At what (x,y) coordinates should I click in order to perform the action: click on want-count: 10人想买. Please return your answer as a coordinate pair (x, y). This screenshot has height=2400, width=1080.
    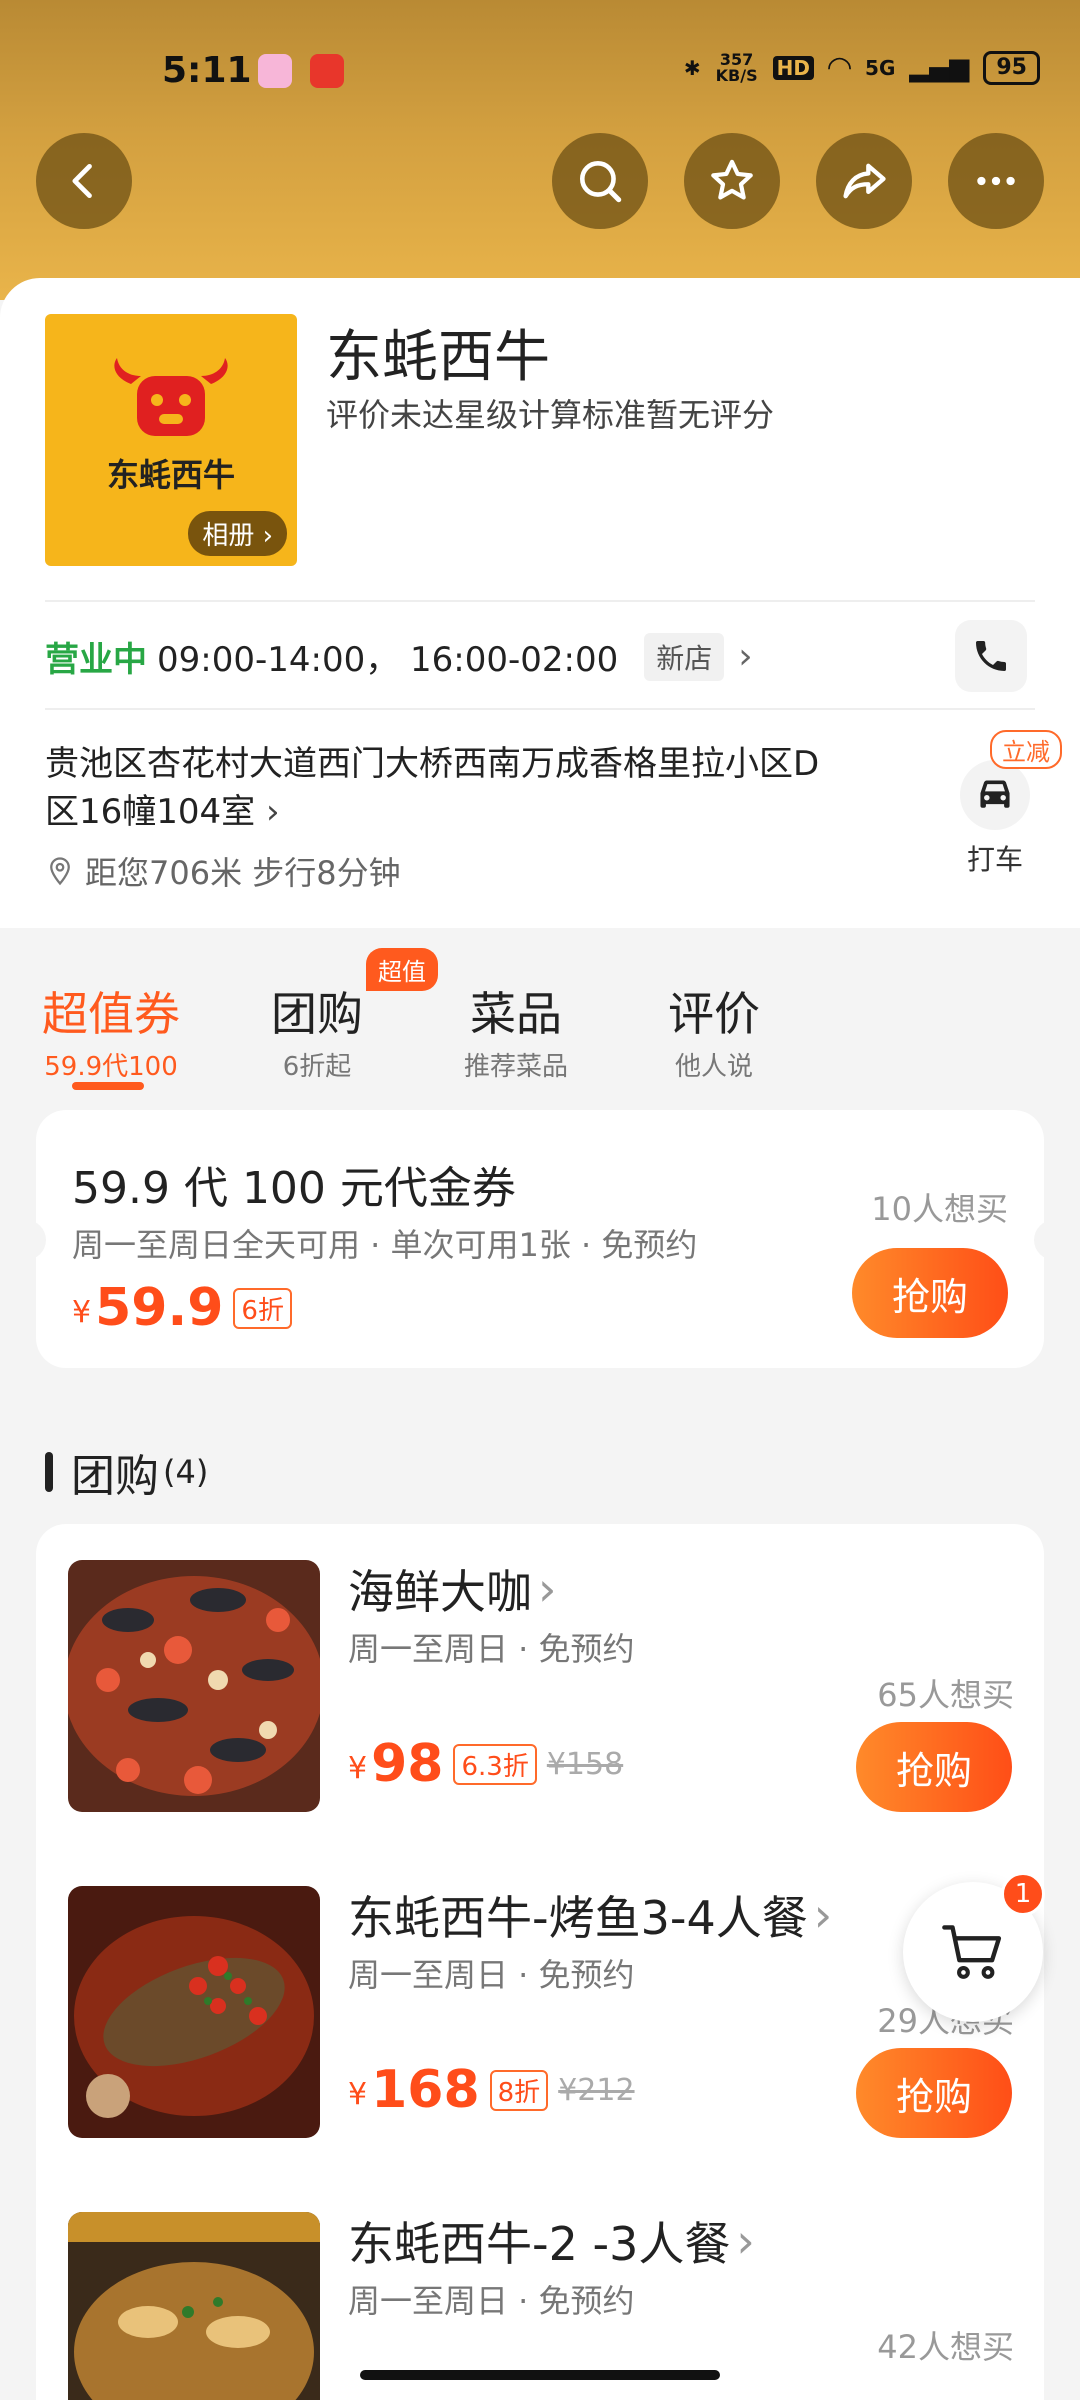
    Looking at the image, I should click on (939, 1209).